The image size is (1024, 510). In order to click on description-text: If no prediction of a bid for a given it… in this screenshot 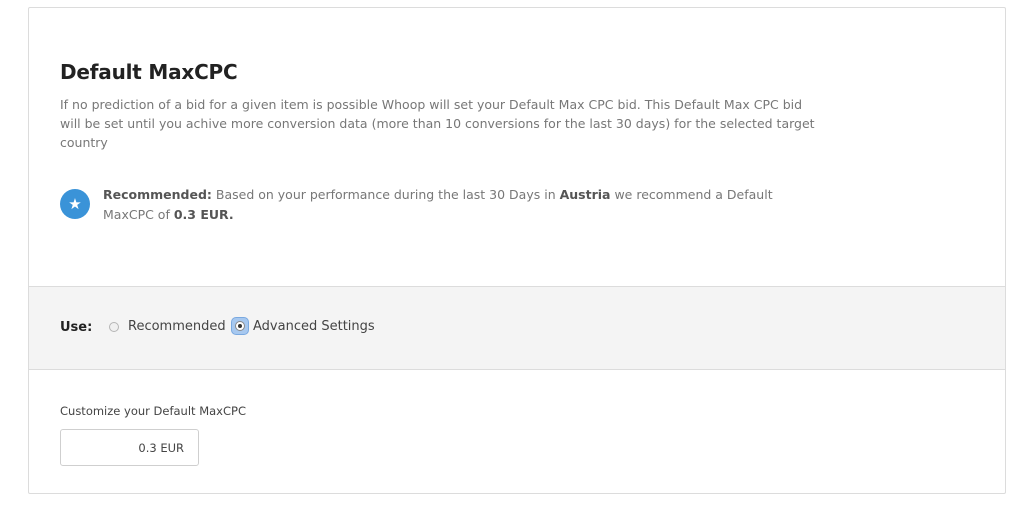, I will do `click(437, 123)`.